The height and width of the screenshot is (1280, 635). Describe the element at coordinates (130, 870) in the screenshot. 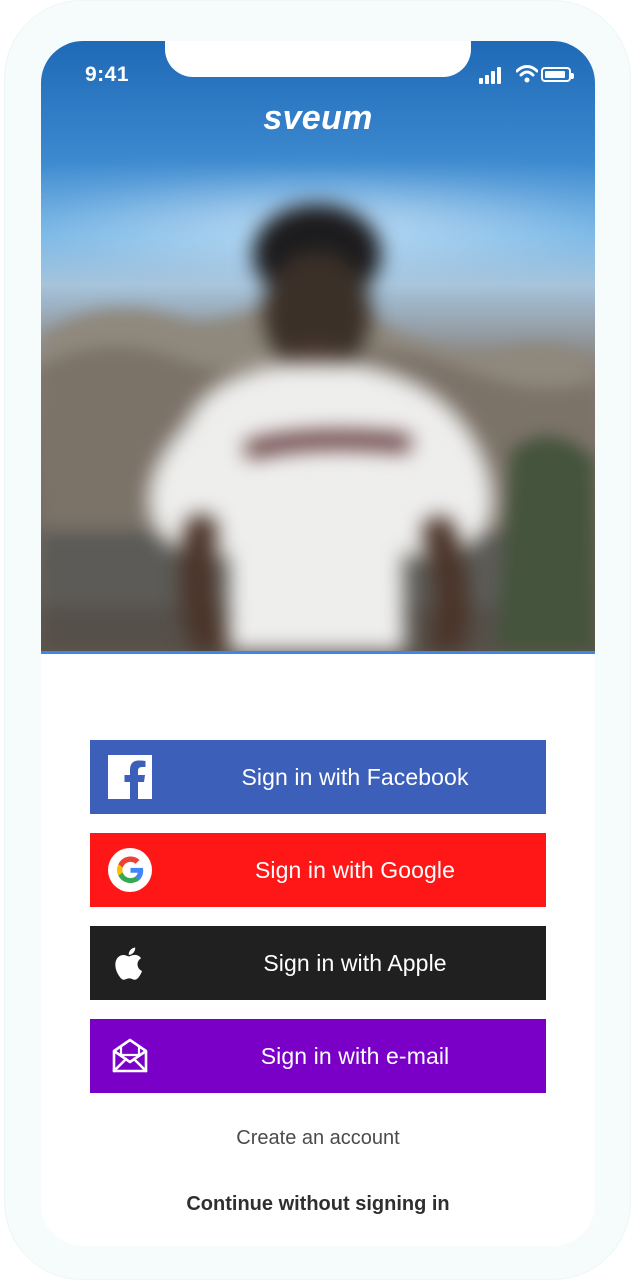

I see `google-icon` at that location.